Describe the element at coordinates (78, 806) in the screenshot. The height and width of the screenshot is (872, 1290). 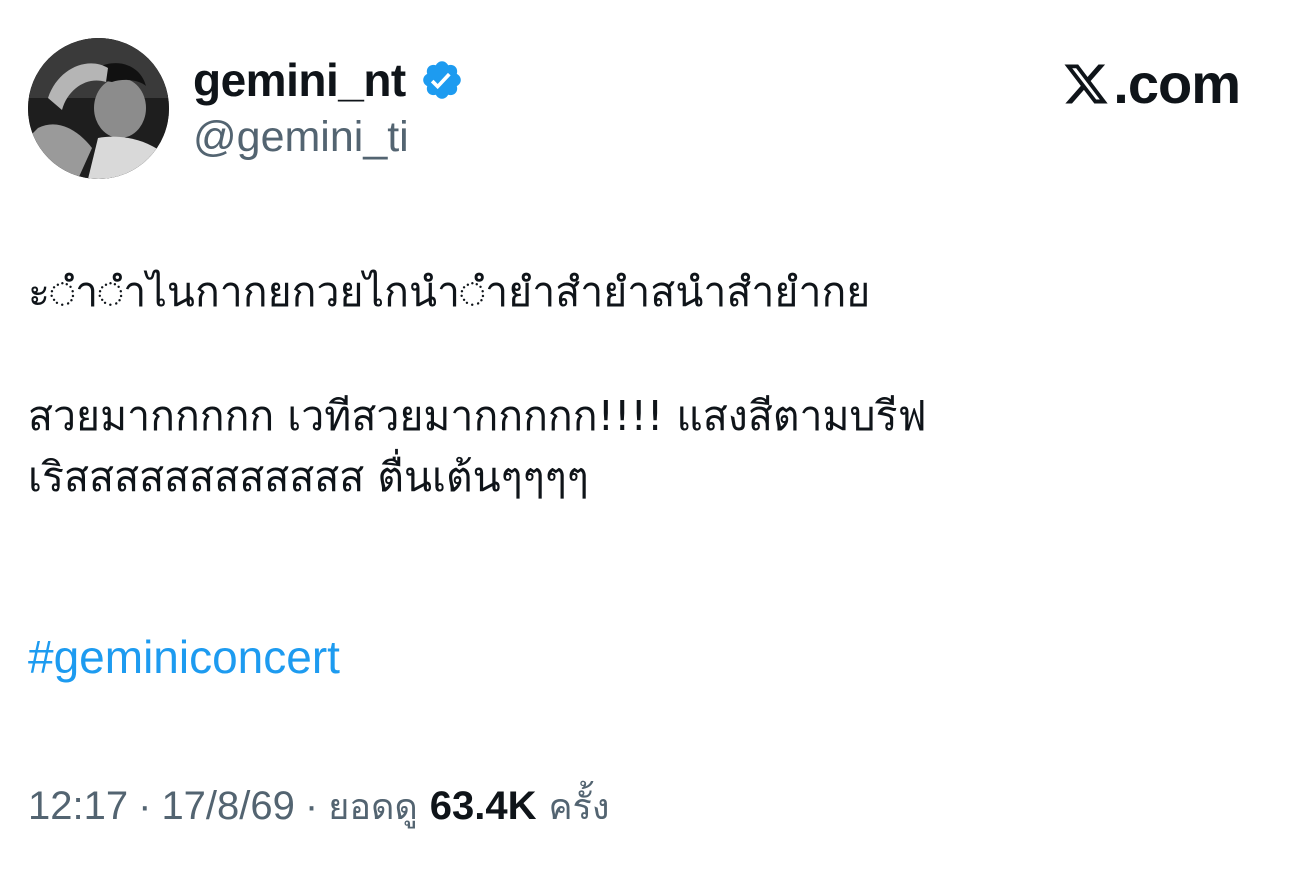
I see `tweet-time: 12:17` at that location.